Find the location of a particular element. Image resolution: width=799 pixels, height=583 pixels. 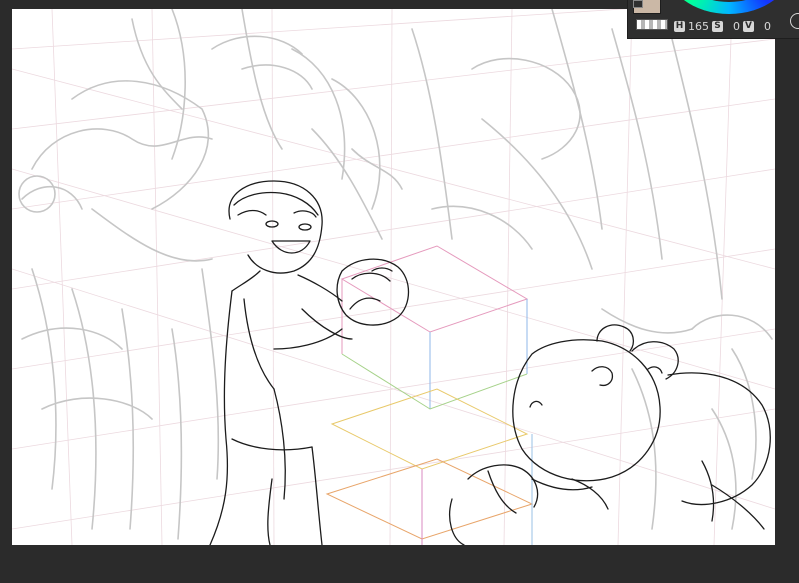

sub-color-swatch is located at coordinates (638, 4).